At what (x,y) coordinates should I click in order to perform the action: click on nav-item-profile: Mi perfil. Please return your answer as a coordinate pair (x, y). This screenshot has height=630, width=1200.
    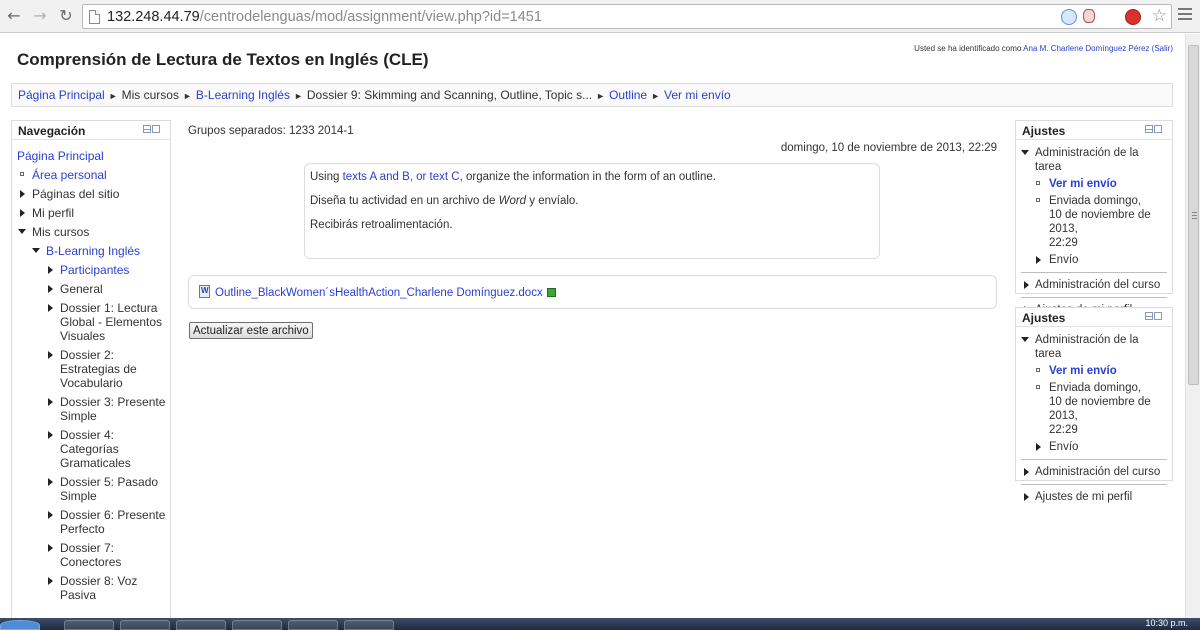
    Looking at the image, I should click on (93, 213).